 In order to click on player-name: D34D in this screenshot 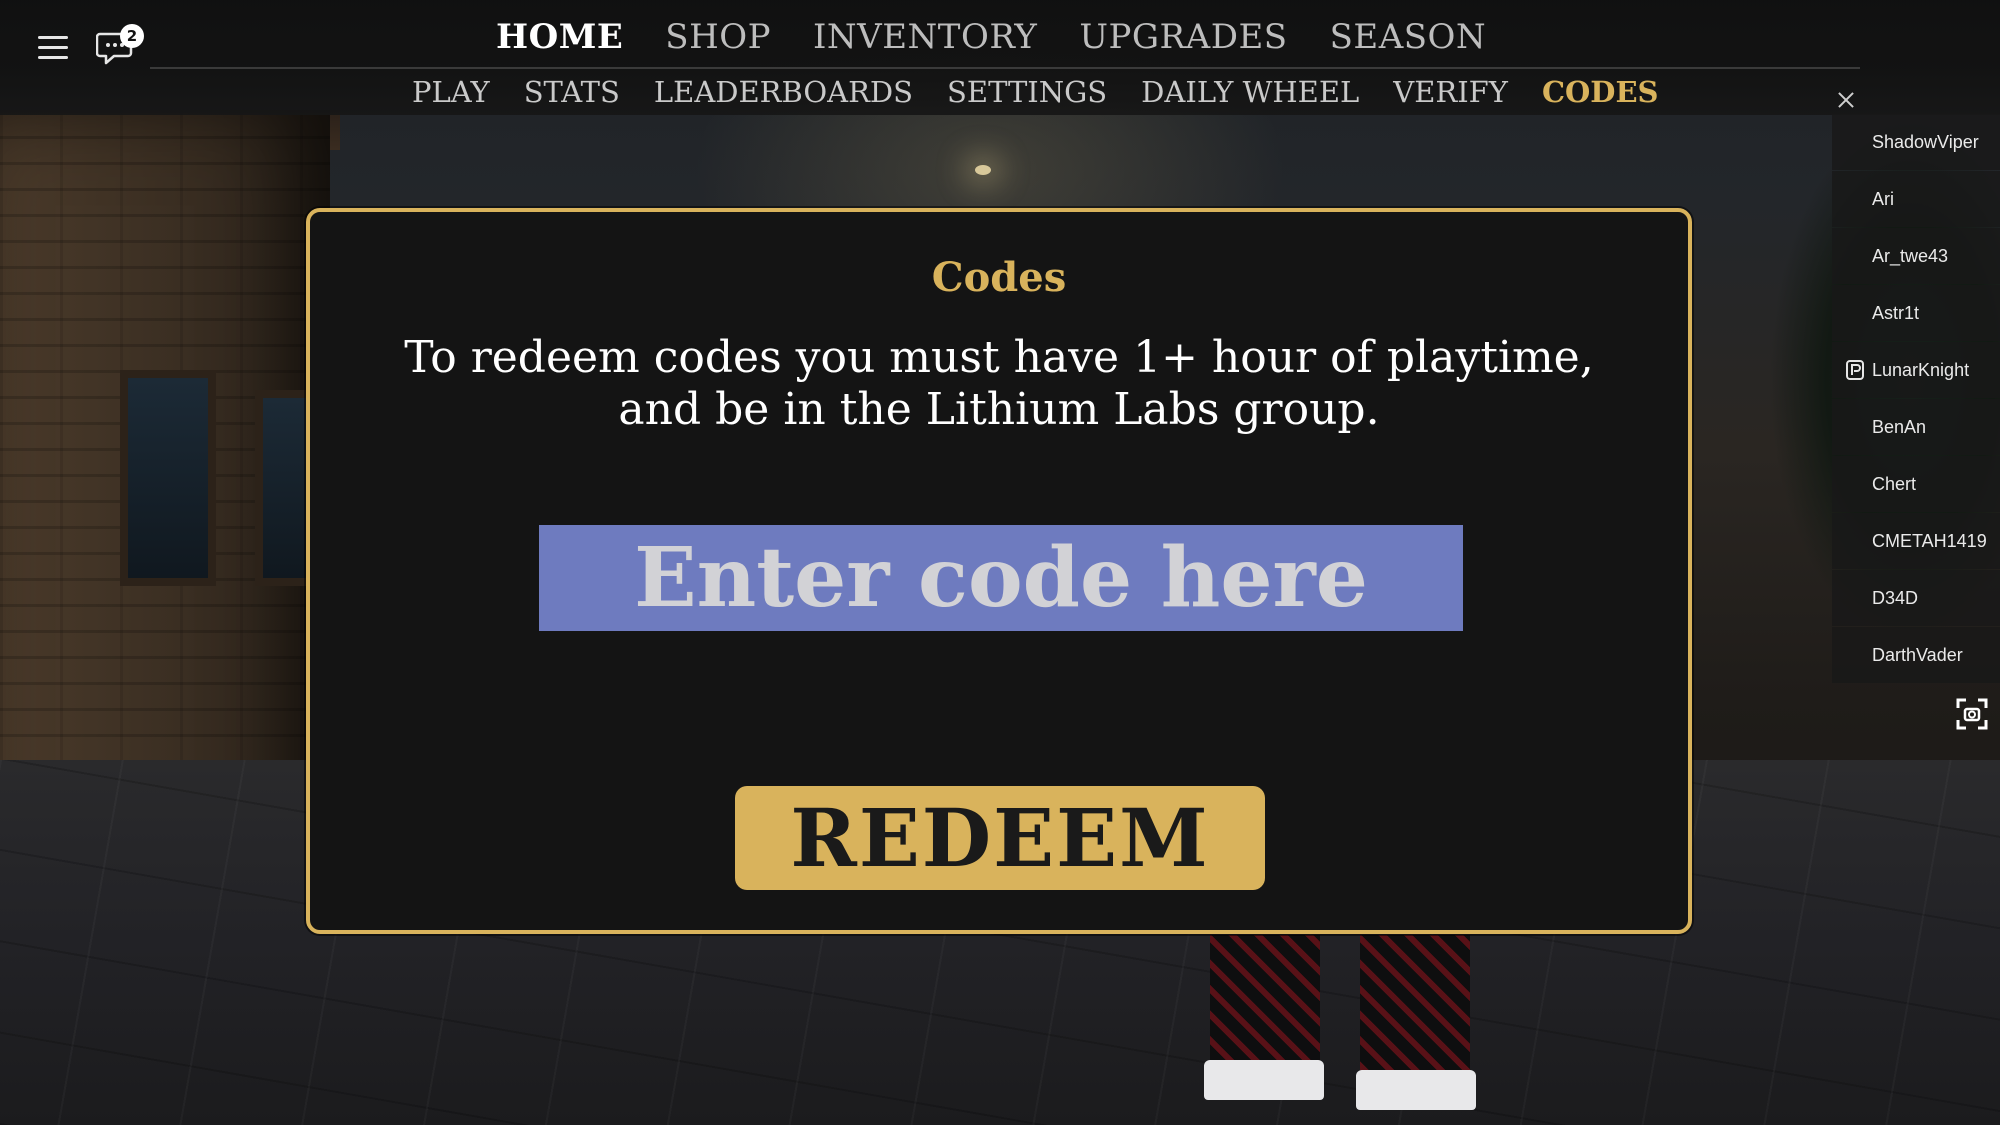, I will do `click(1895, 597)`.